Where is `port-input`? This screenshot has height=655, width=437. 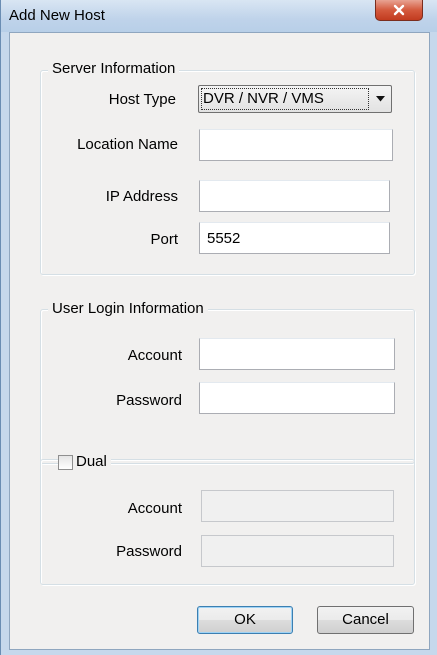
port-input is located at coordinates (294, 238).